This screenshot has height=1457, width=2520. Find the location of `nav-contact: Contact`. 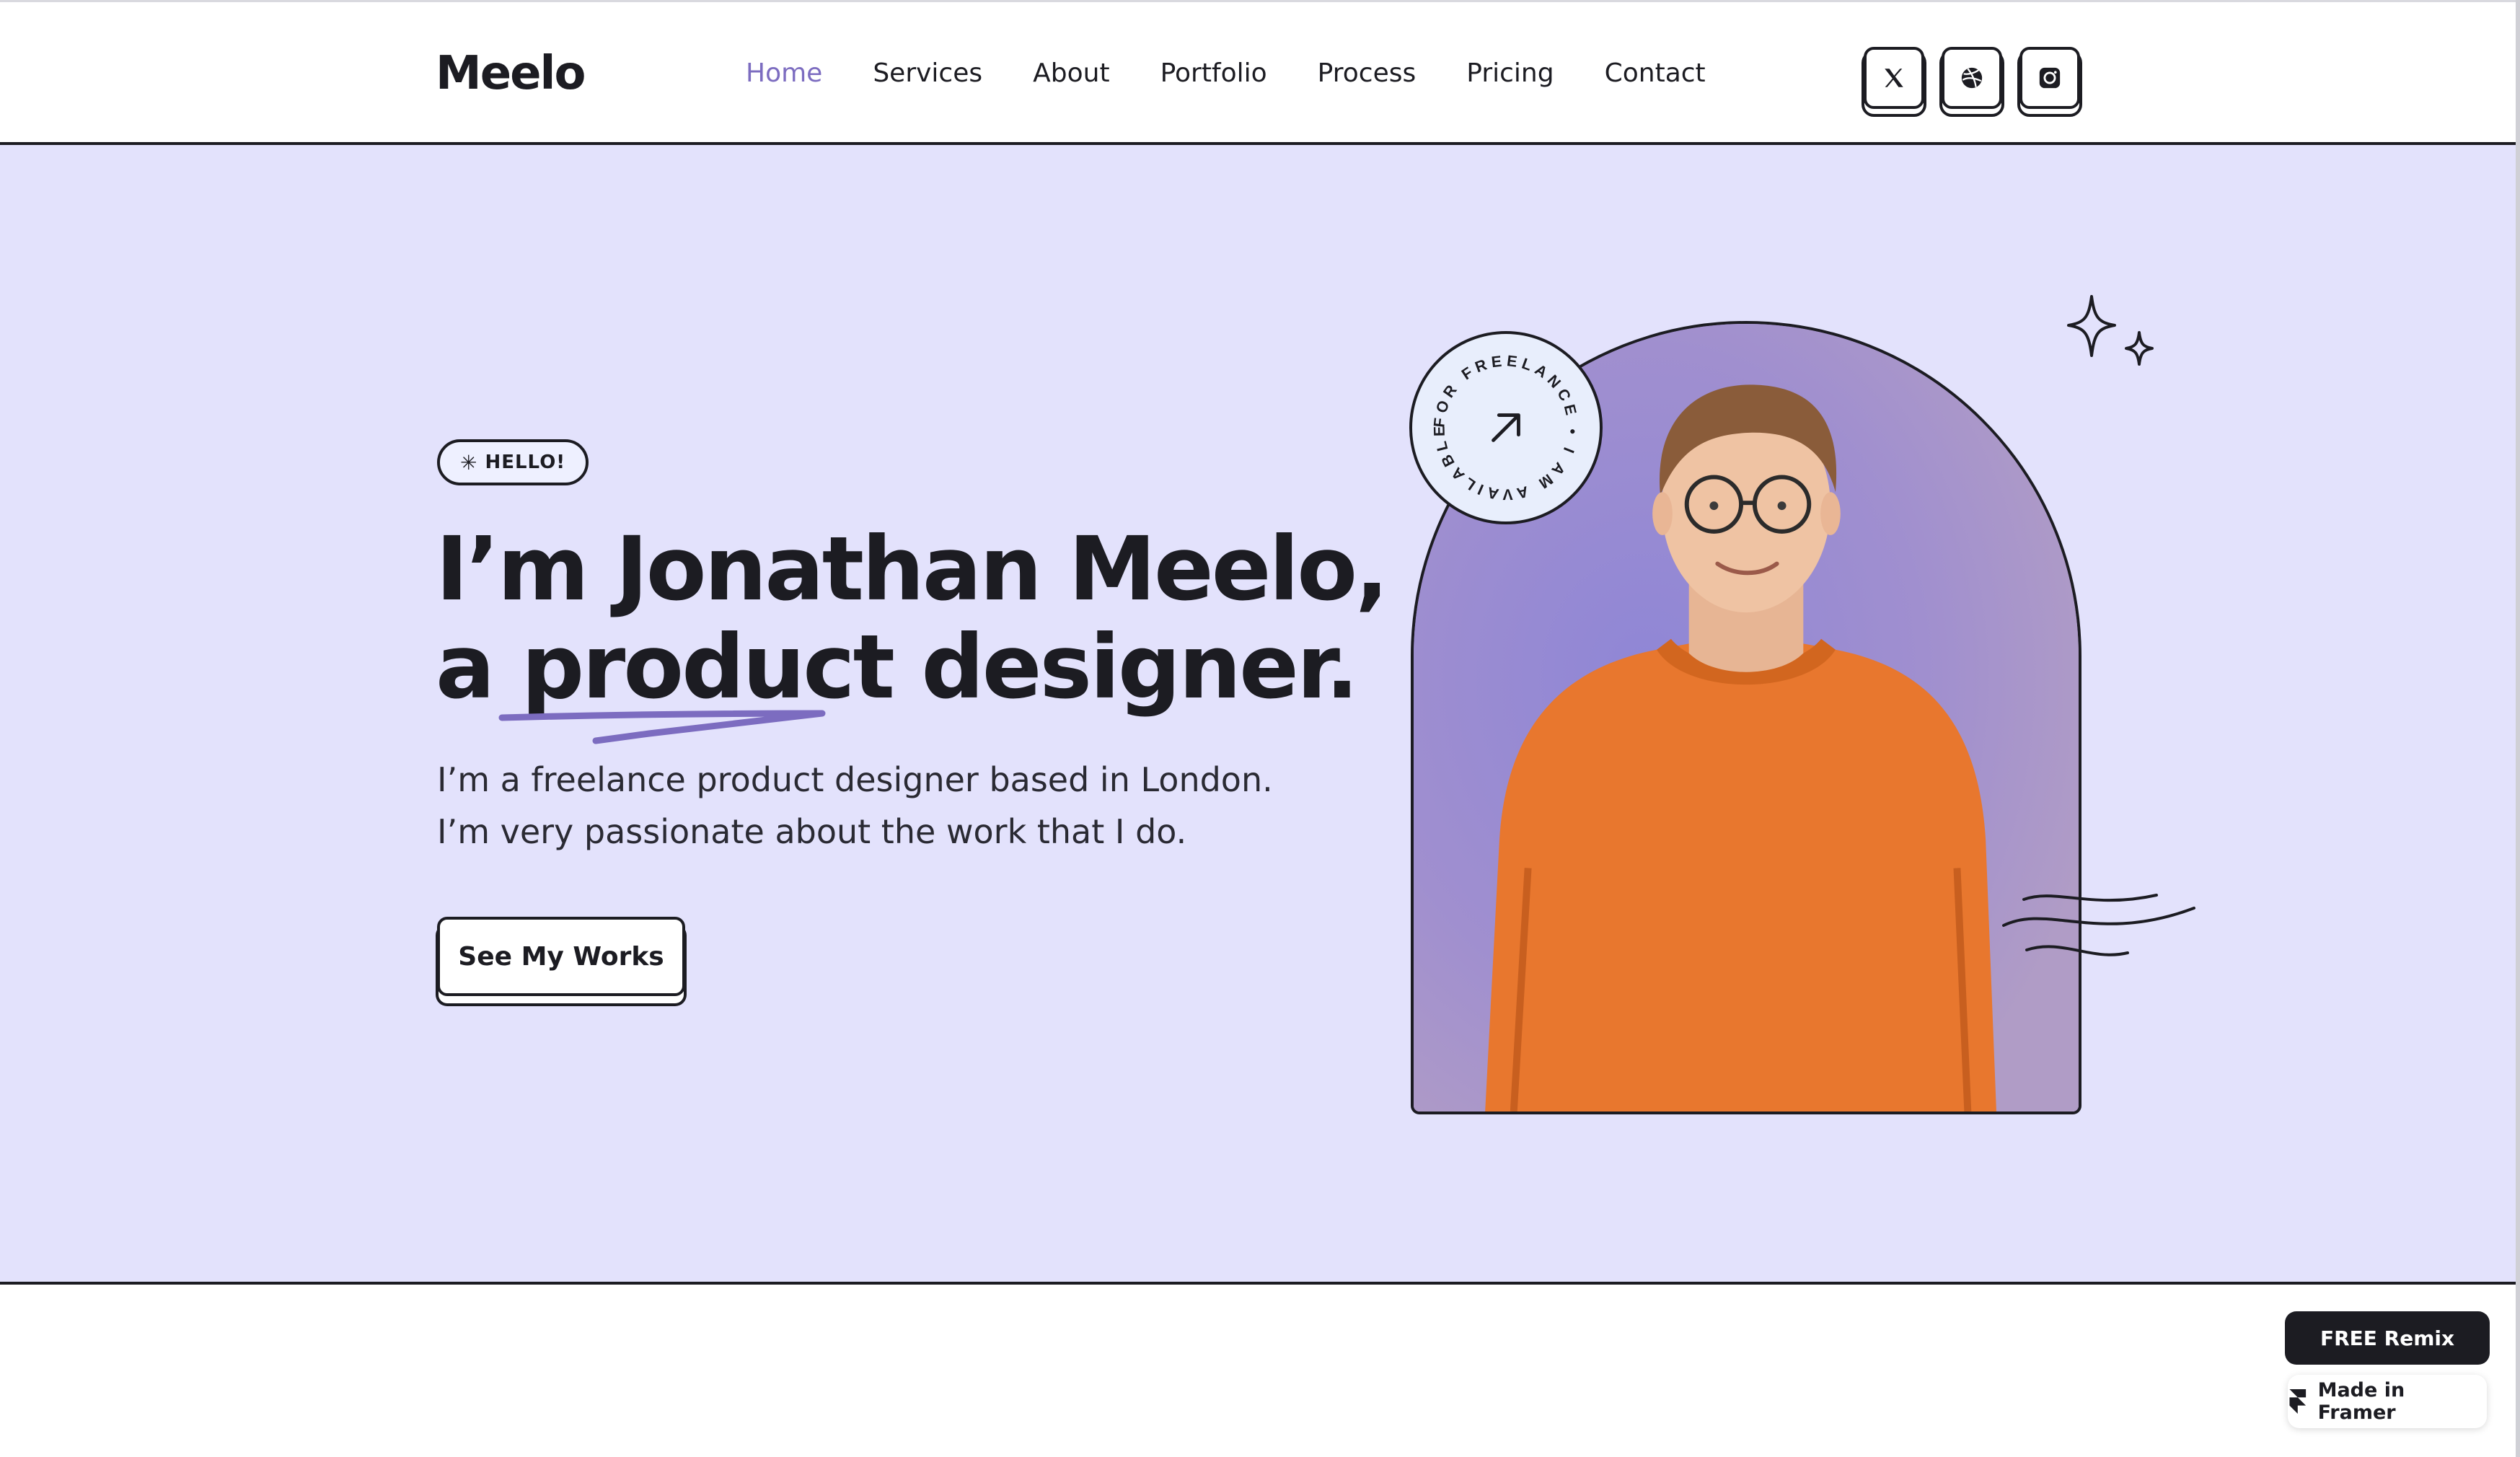

nav-contact: Contact is located at coordinates (1655, 73).